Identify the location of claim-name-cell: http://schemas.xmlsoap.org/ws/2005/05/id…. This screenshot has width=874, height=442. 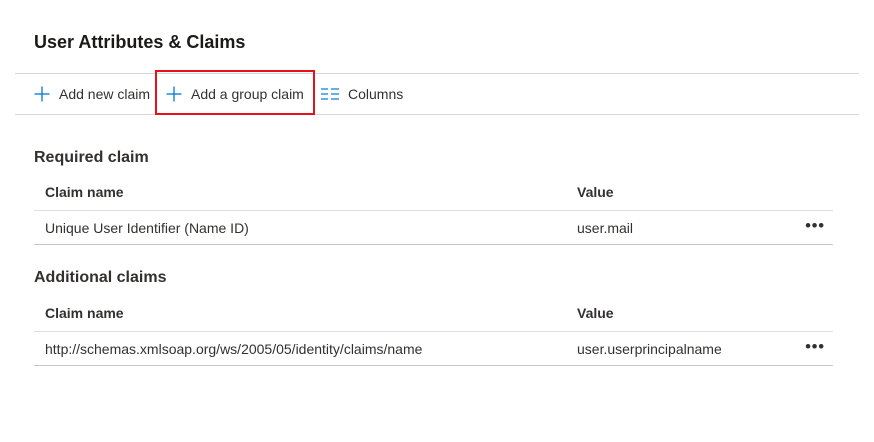
(234, 348).